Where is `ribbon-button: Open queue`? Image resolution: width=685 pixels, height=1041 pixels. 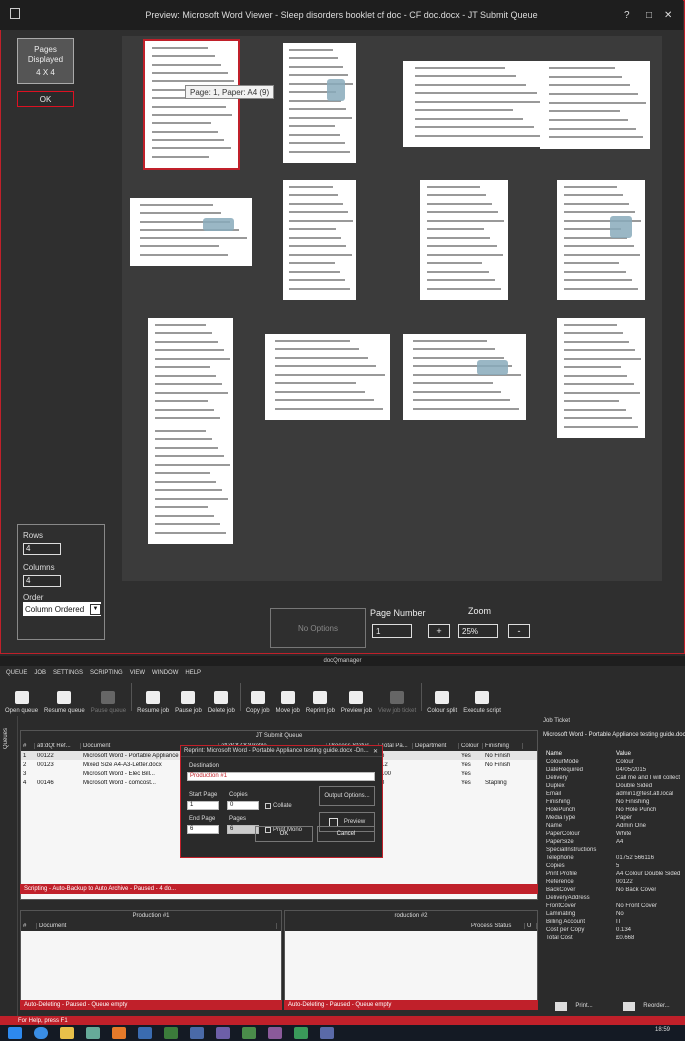
ribbon-button: Open queue is located at coordinates (21, 697).